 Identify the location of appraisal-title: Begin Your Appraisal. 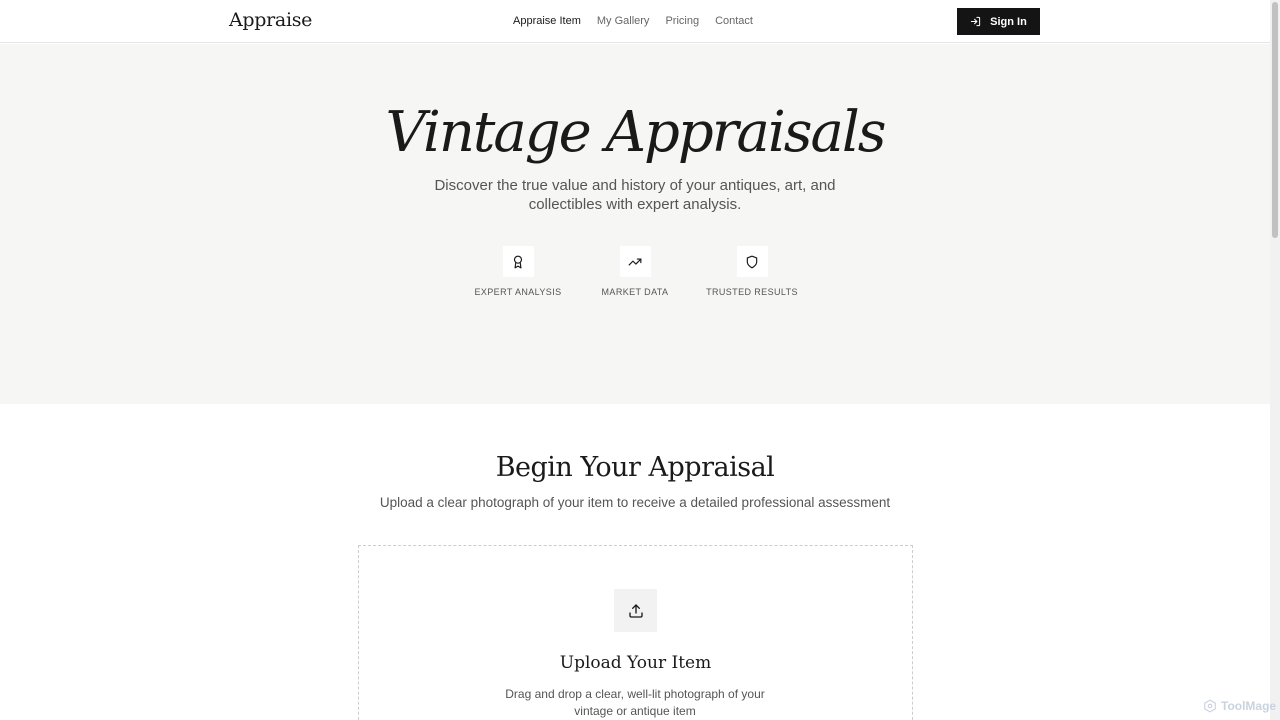
(635, 467).